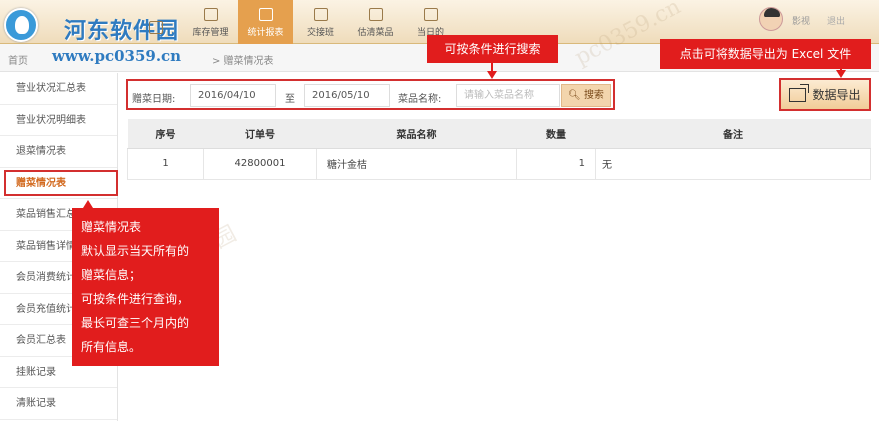 The image size is (879, 421). What do you see at coordinates (58, 120) in the screenshot?
I see `sidebar-item-business-detail: 营业状况明细表` at bounding box center [58, 120].